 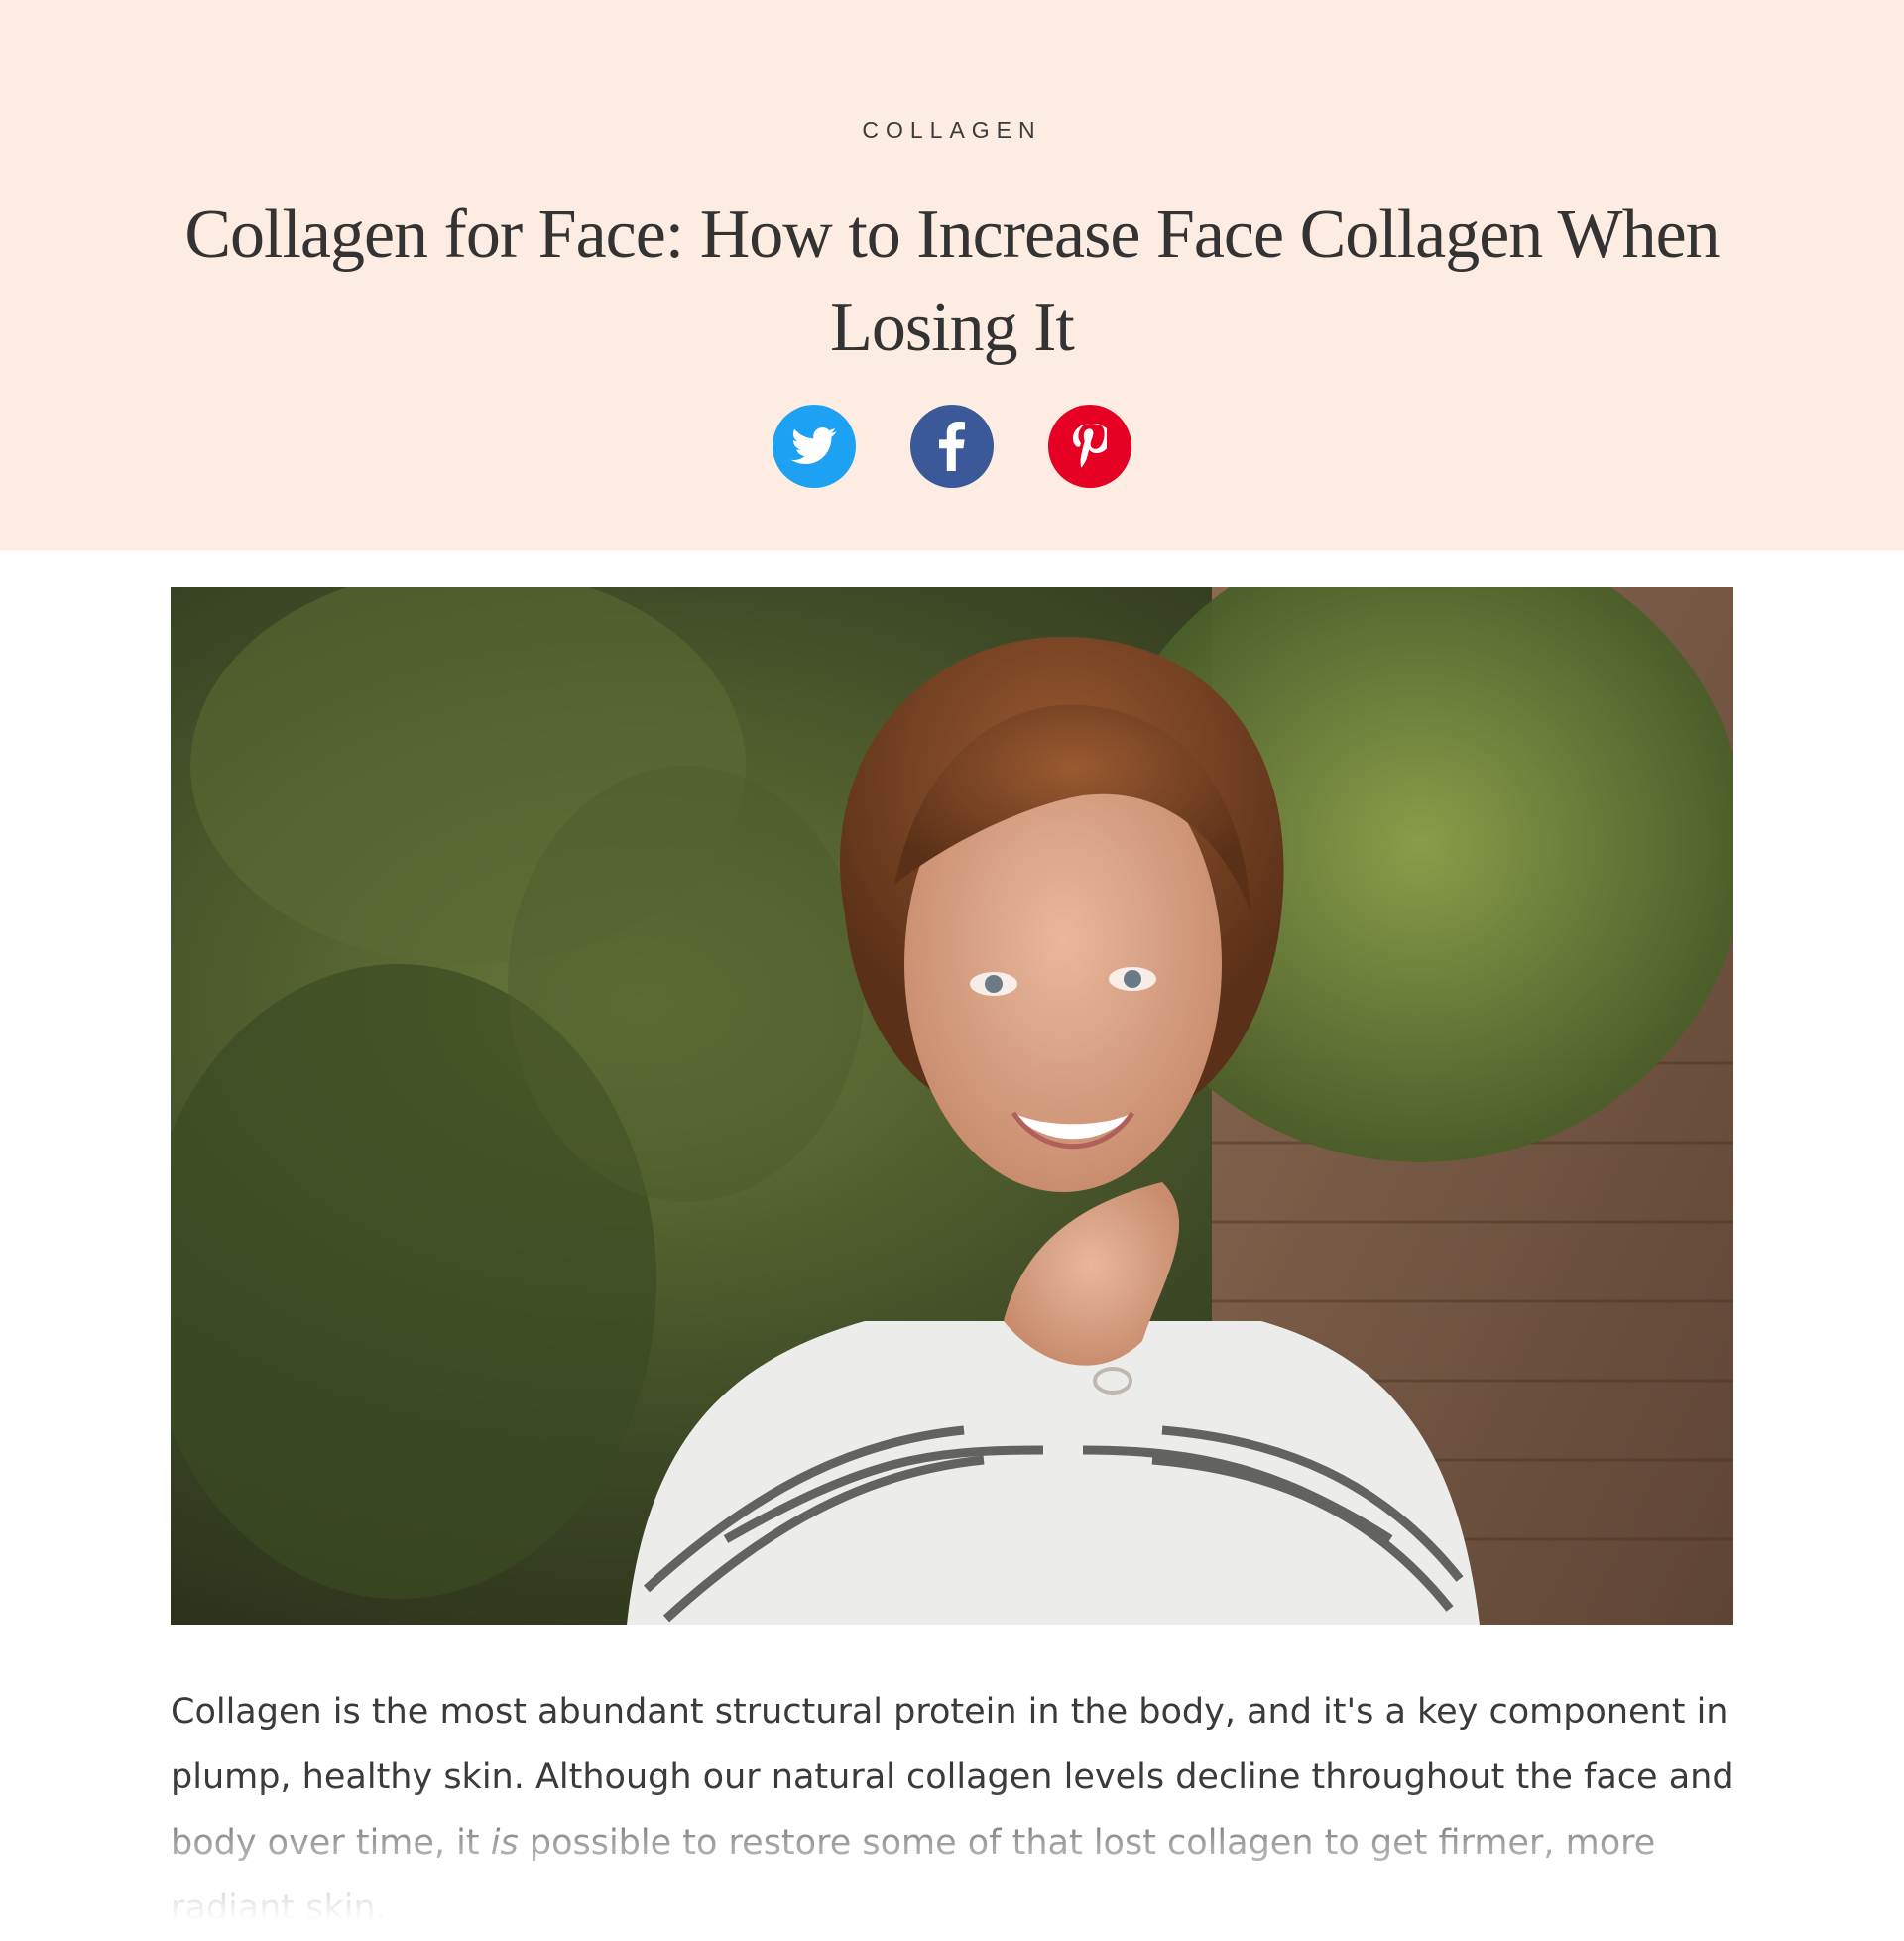 I want to click on pinterest-icon, so click(x=1090, y=446).